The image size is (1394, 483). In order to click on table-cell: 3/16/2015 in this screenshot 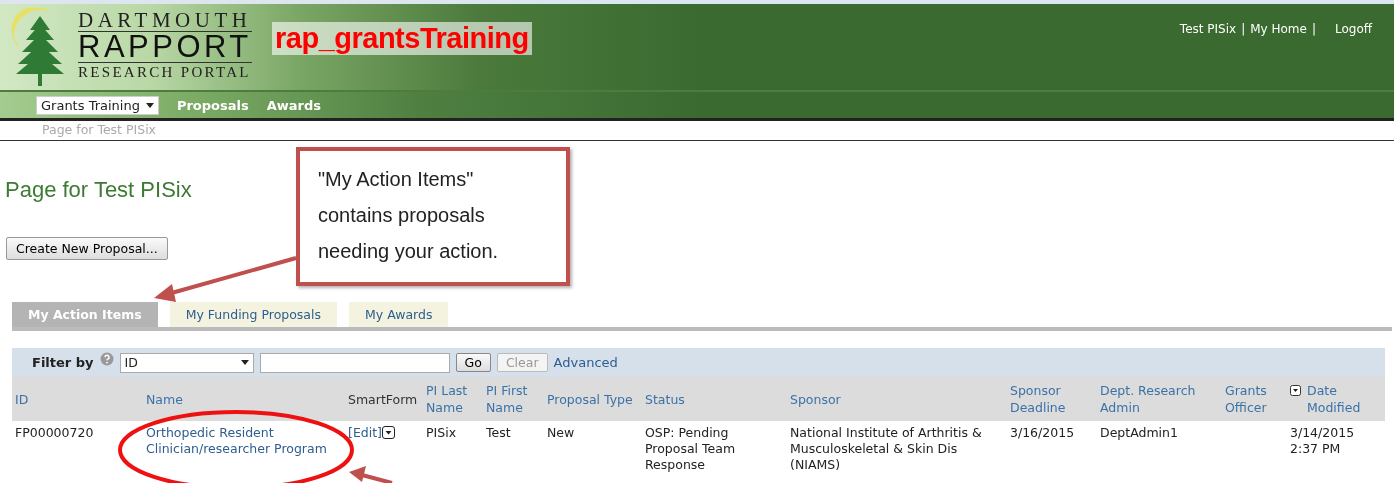, I will do `click(1052, 447)`.